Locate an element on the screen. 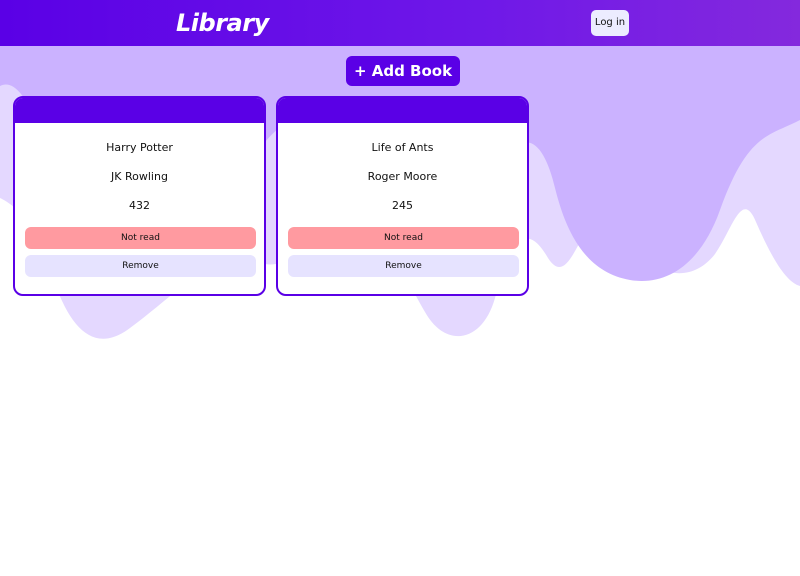 The width and height of the screenshot is (800, 576). book-author: JK Rowling is located at coordinates (139, 176).